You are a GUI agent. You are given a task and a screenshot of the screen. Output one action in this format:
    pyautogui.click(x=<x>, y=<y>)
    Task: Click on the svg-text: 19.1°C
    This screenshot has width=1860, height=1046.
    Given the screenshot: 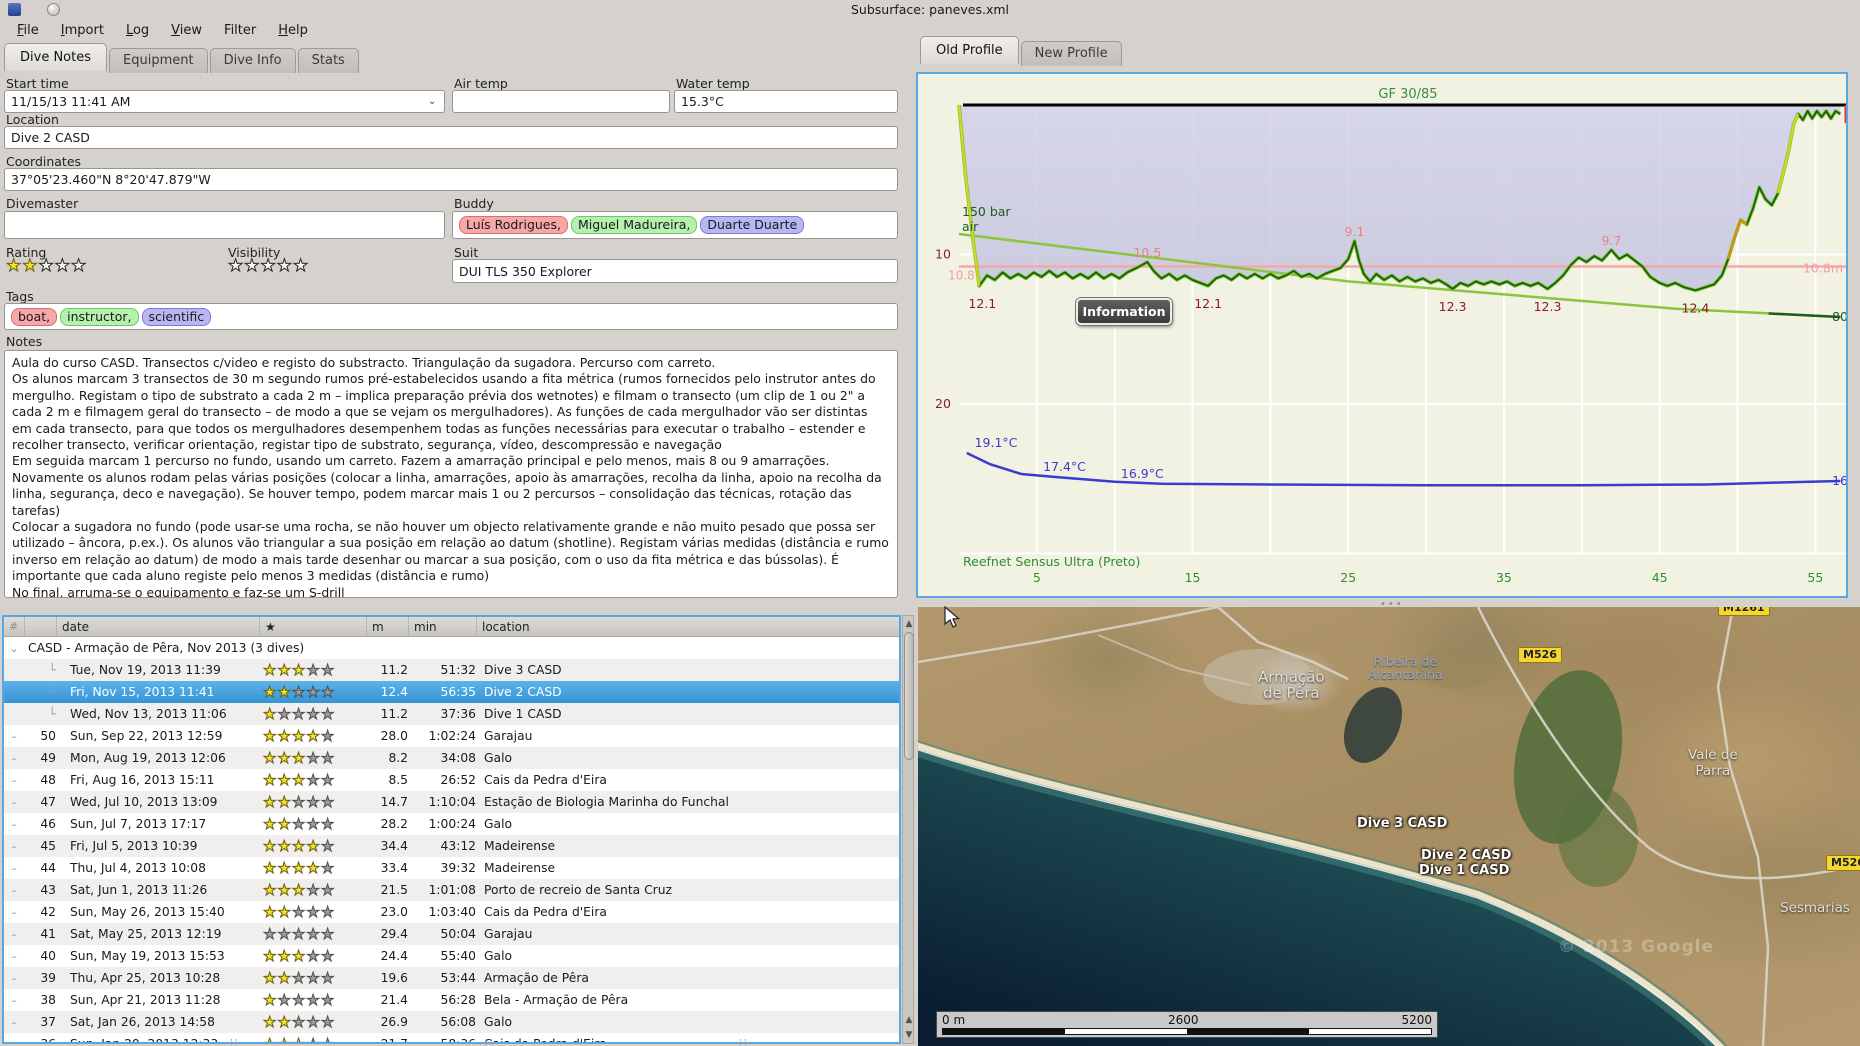 What is the action you would take?
    pyautogui.click(x=996, y=442)
    